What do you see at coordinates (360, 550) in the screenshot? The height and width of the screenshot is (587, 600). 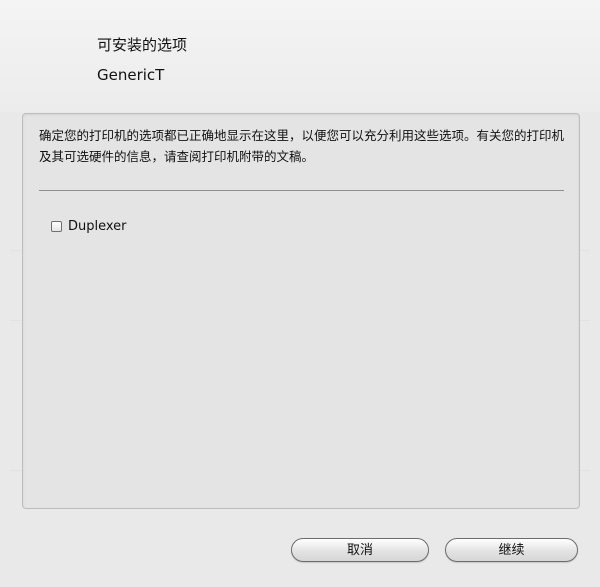 I see `cancel-button: 取消` at bounding box center [360, 550].